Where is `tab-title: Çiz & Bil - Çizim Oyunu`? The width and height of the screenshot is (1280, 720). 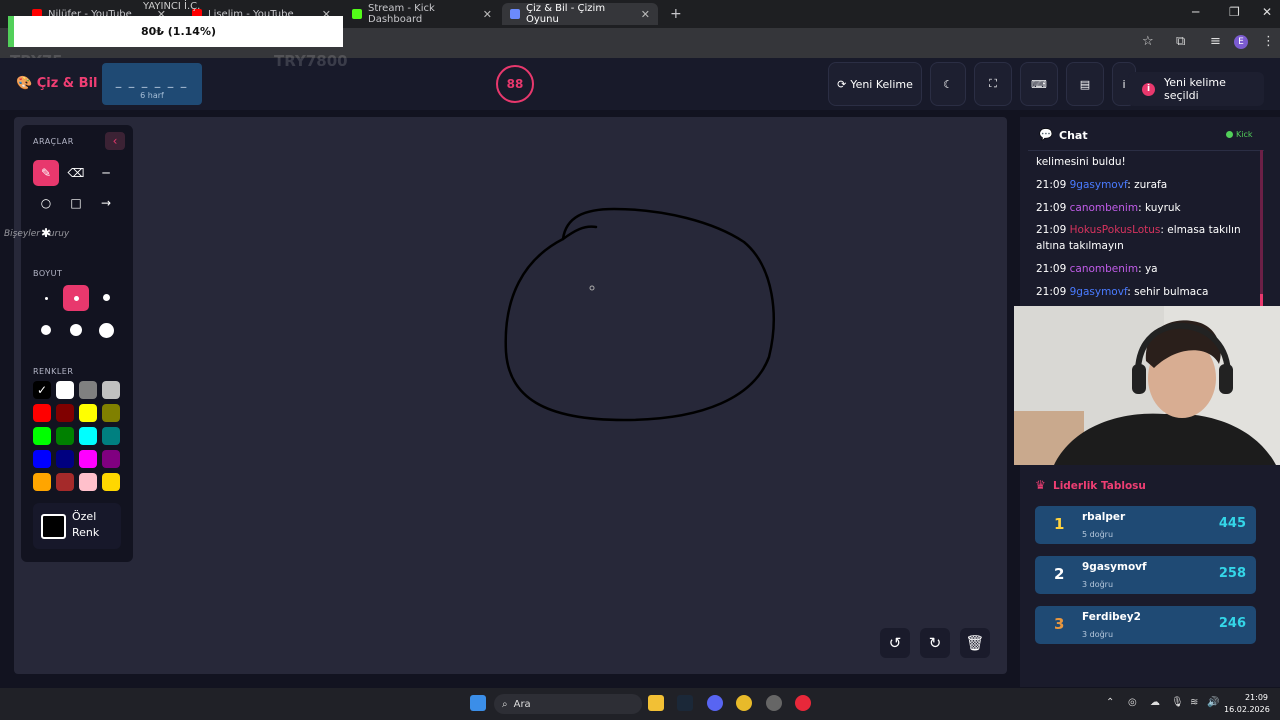
tab-title: Çiz & Bil - Çizim Oyunu is located at coordinates (566, 14).